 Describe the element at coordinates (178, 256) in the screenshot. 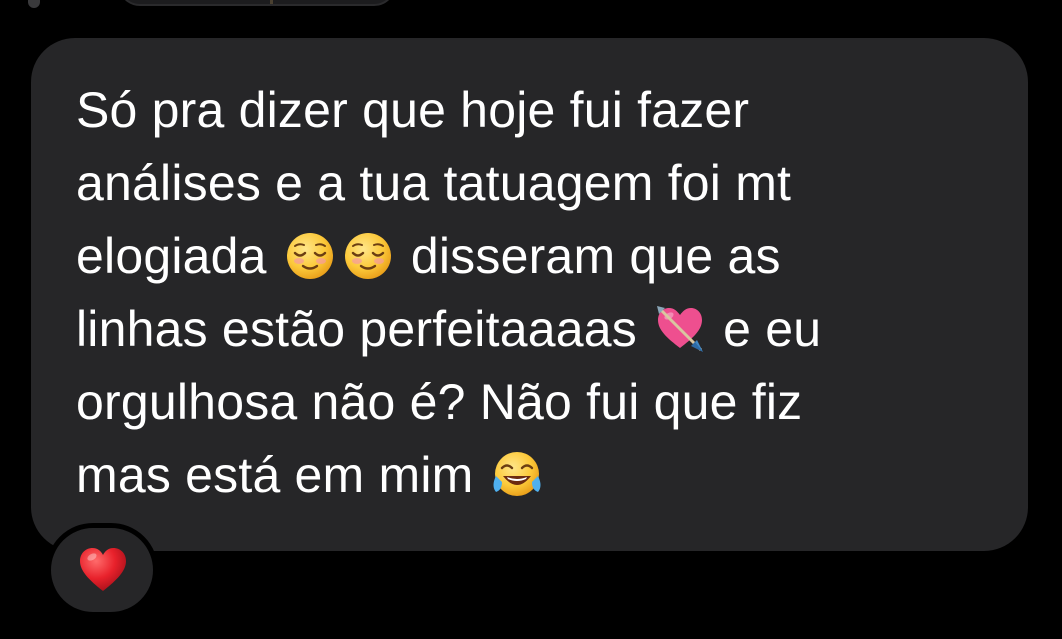

I see `message-text-segment: elogiada` at that location.